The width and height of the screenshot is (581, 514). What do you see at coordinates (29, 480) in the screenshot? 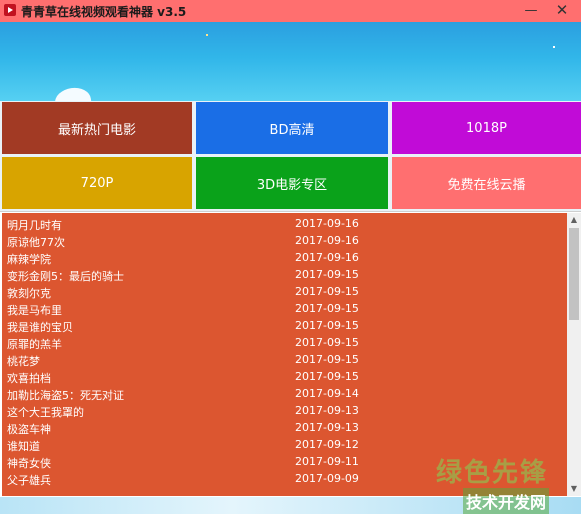
I see `movie-title: 父子雄兵` at bounding box center [29, 480].